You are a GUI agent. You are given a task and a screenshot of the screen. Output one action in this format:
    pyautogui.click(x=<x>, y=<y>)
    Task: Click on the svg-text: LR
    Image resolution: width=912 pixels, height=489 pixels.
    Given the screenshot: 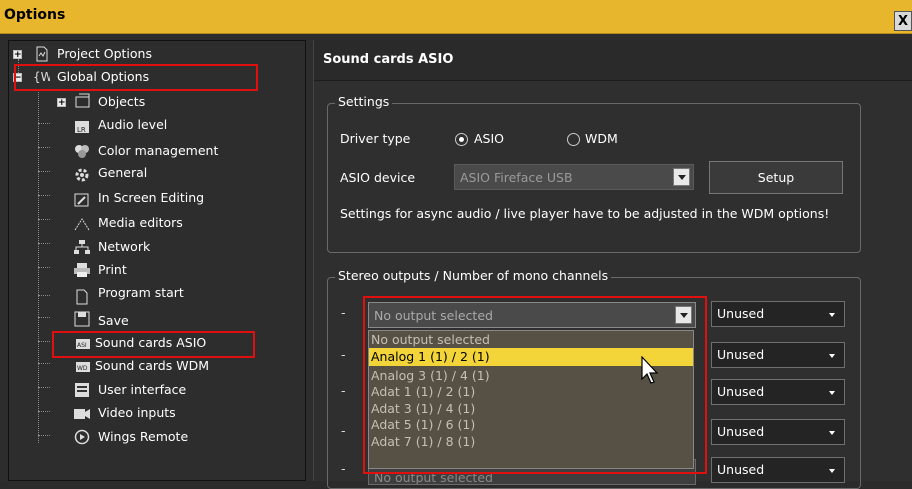 What is the action you would take?
    pyautogui.click(x=81, y=130)
    